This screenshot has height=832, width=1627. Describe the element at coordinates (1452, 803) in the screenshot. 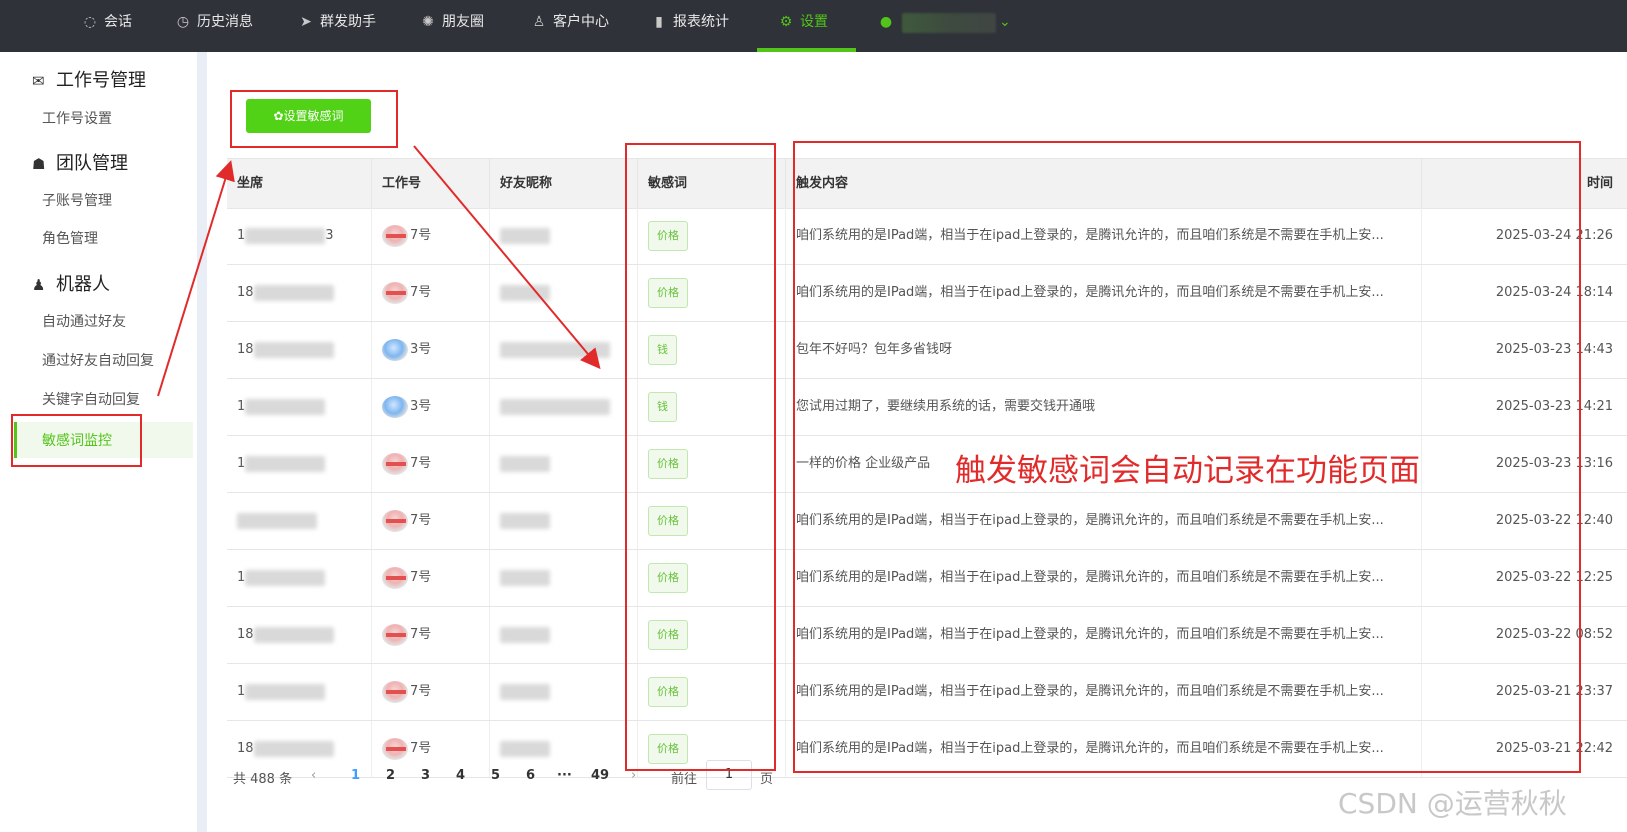

I see `watermark: CSDN @运营秋秋` at that location.